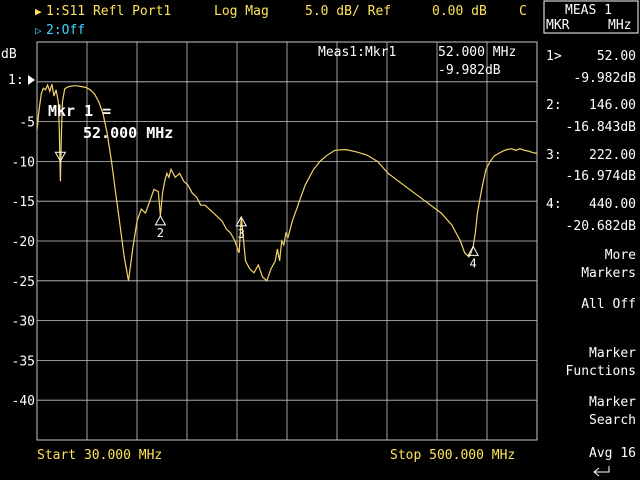 This screenshot has width=640, height=480. Describe the element at coordinates (23, 322) in the screenshot. I see `y-tick-label: -30` at that location.